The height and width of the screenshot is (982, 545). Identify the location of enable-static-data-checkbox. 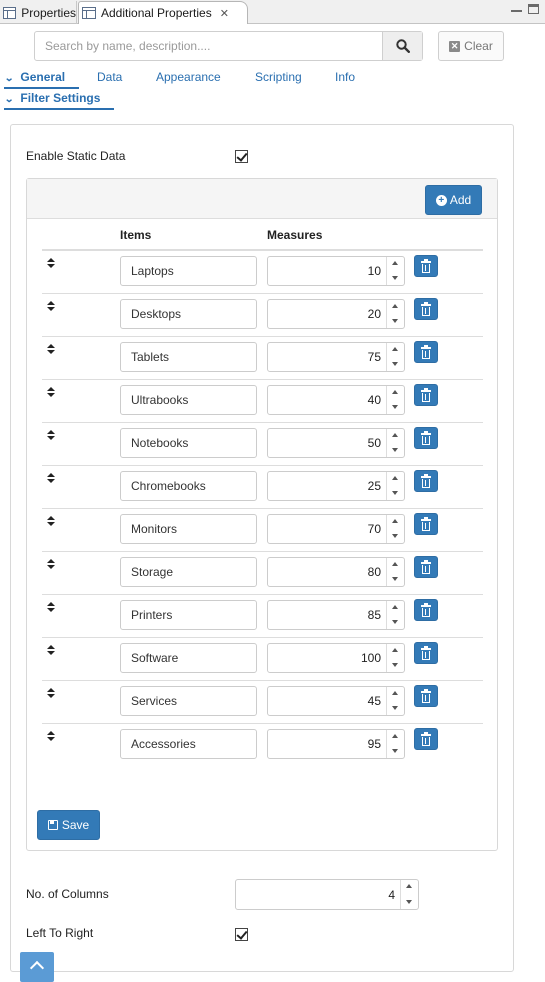
(241, 156).